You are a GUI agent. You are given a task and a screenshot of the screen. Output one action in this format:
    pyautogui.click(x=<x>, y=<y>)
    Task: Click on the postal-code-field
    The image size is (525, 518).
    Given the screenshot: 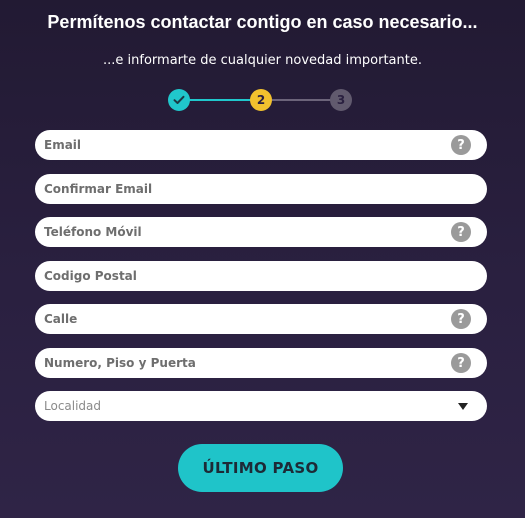 What is the action you would take?
    pyautogui.click(x=261, y=276)
    